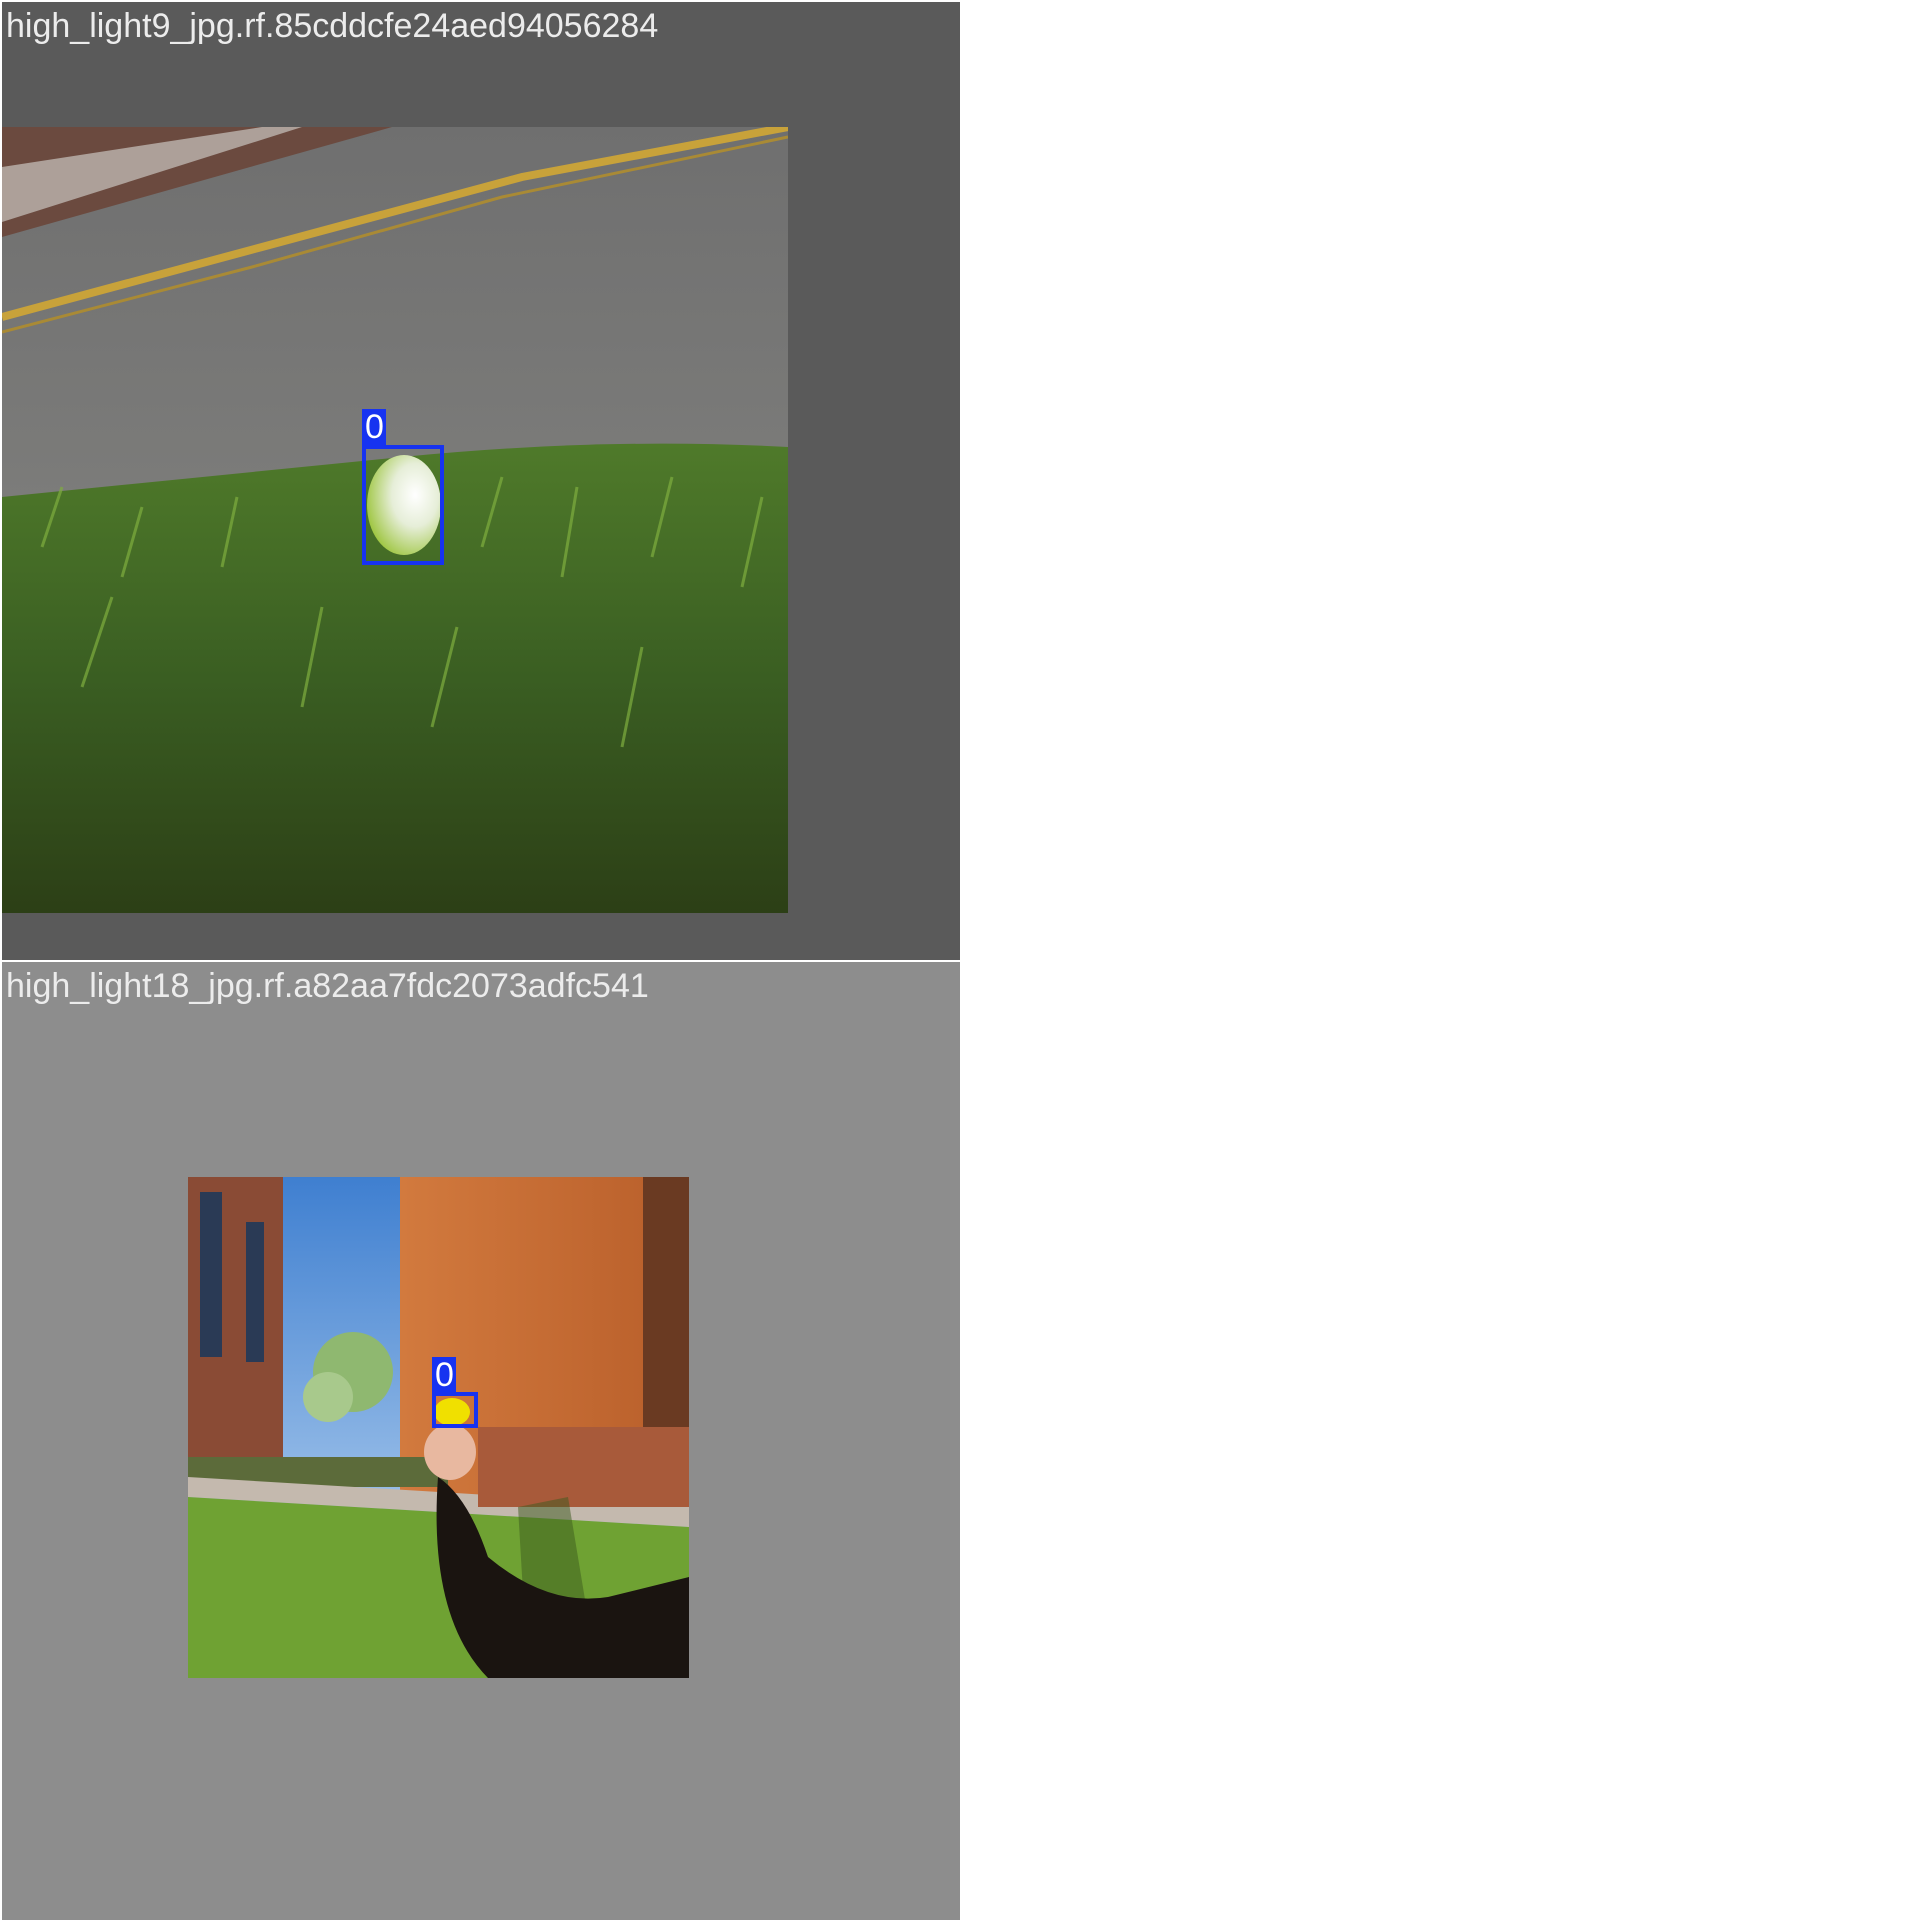 This screenshot has height=1920, width=1920. Describe the element at coordinates (374, 428) in the screenshot. I see `tile-1-detection-label: 0` at that location.